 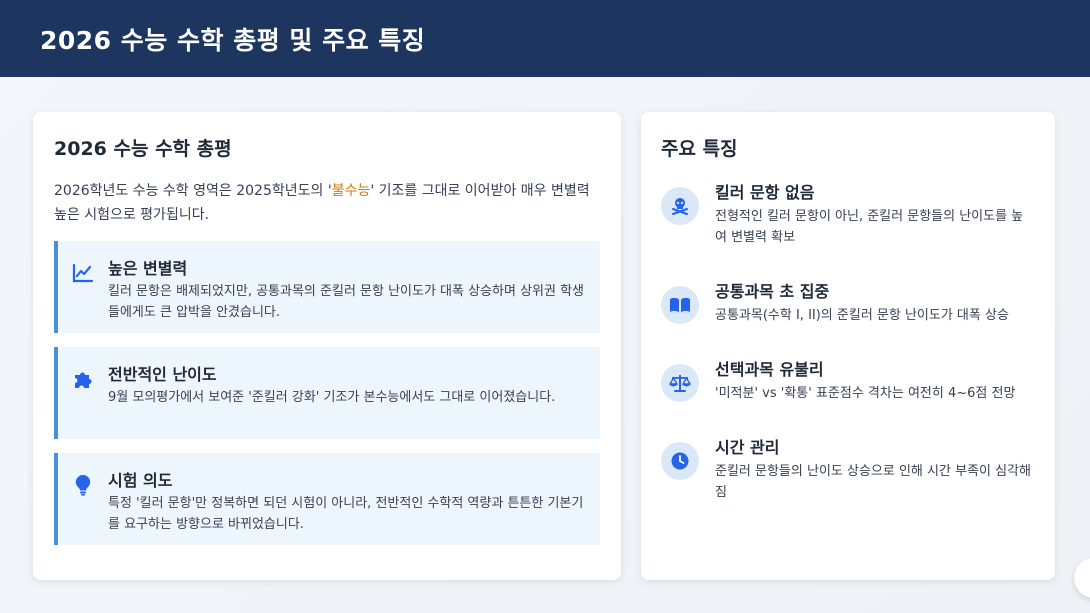 What do you see at coordinates (148, 268) in the screenshot?
I see `feature-title: 높은 변별력` at bounding box center [148, 268].